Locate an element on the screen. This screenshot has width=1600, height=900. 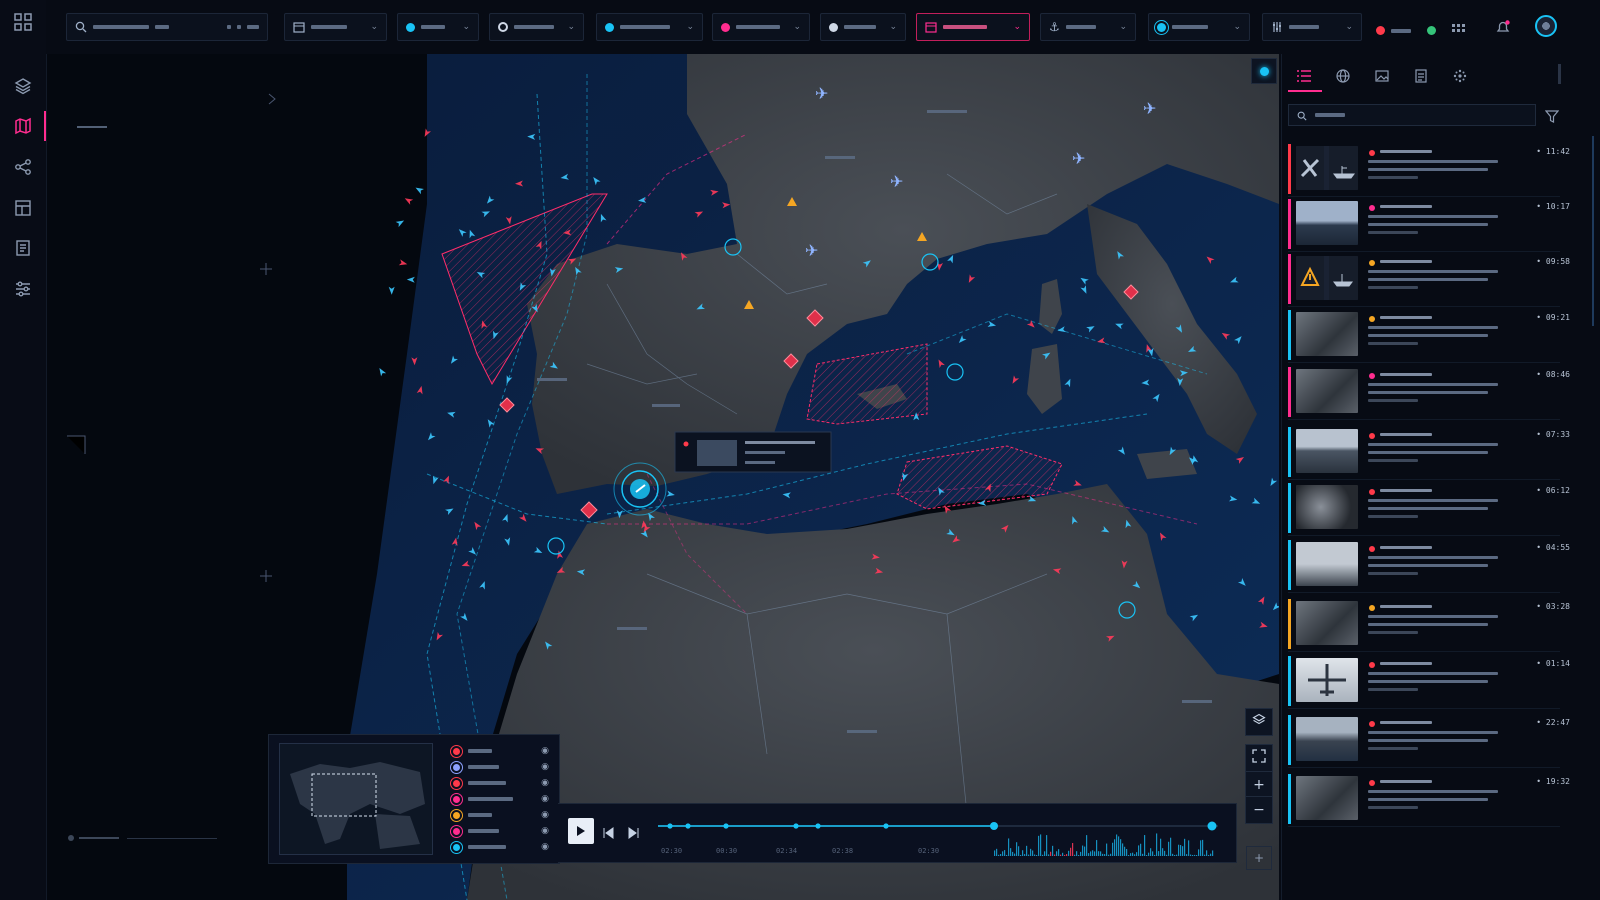
filter-chip-2: ⌄ is located at coordinates (536, 27).